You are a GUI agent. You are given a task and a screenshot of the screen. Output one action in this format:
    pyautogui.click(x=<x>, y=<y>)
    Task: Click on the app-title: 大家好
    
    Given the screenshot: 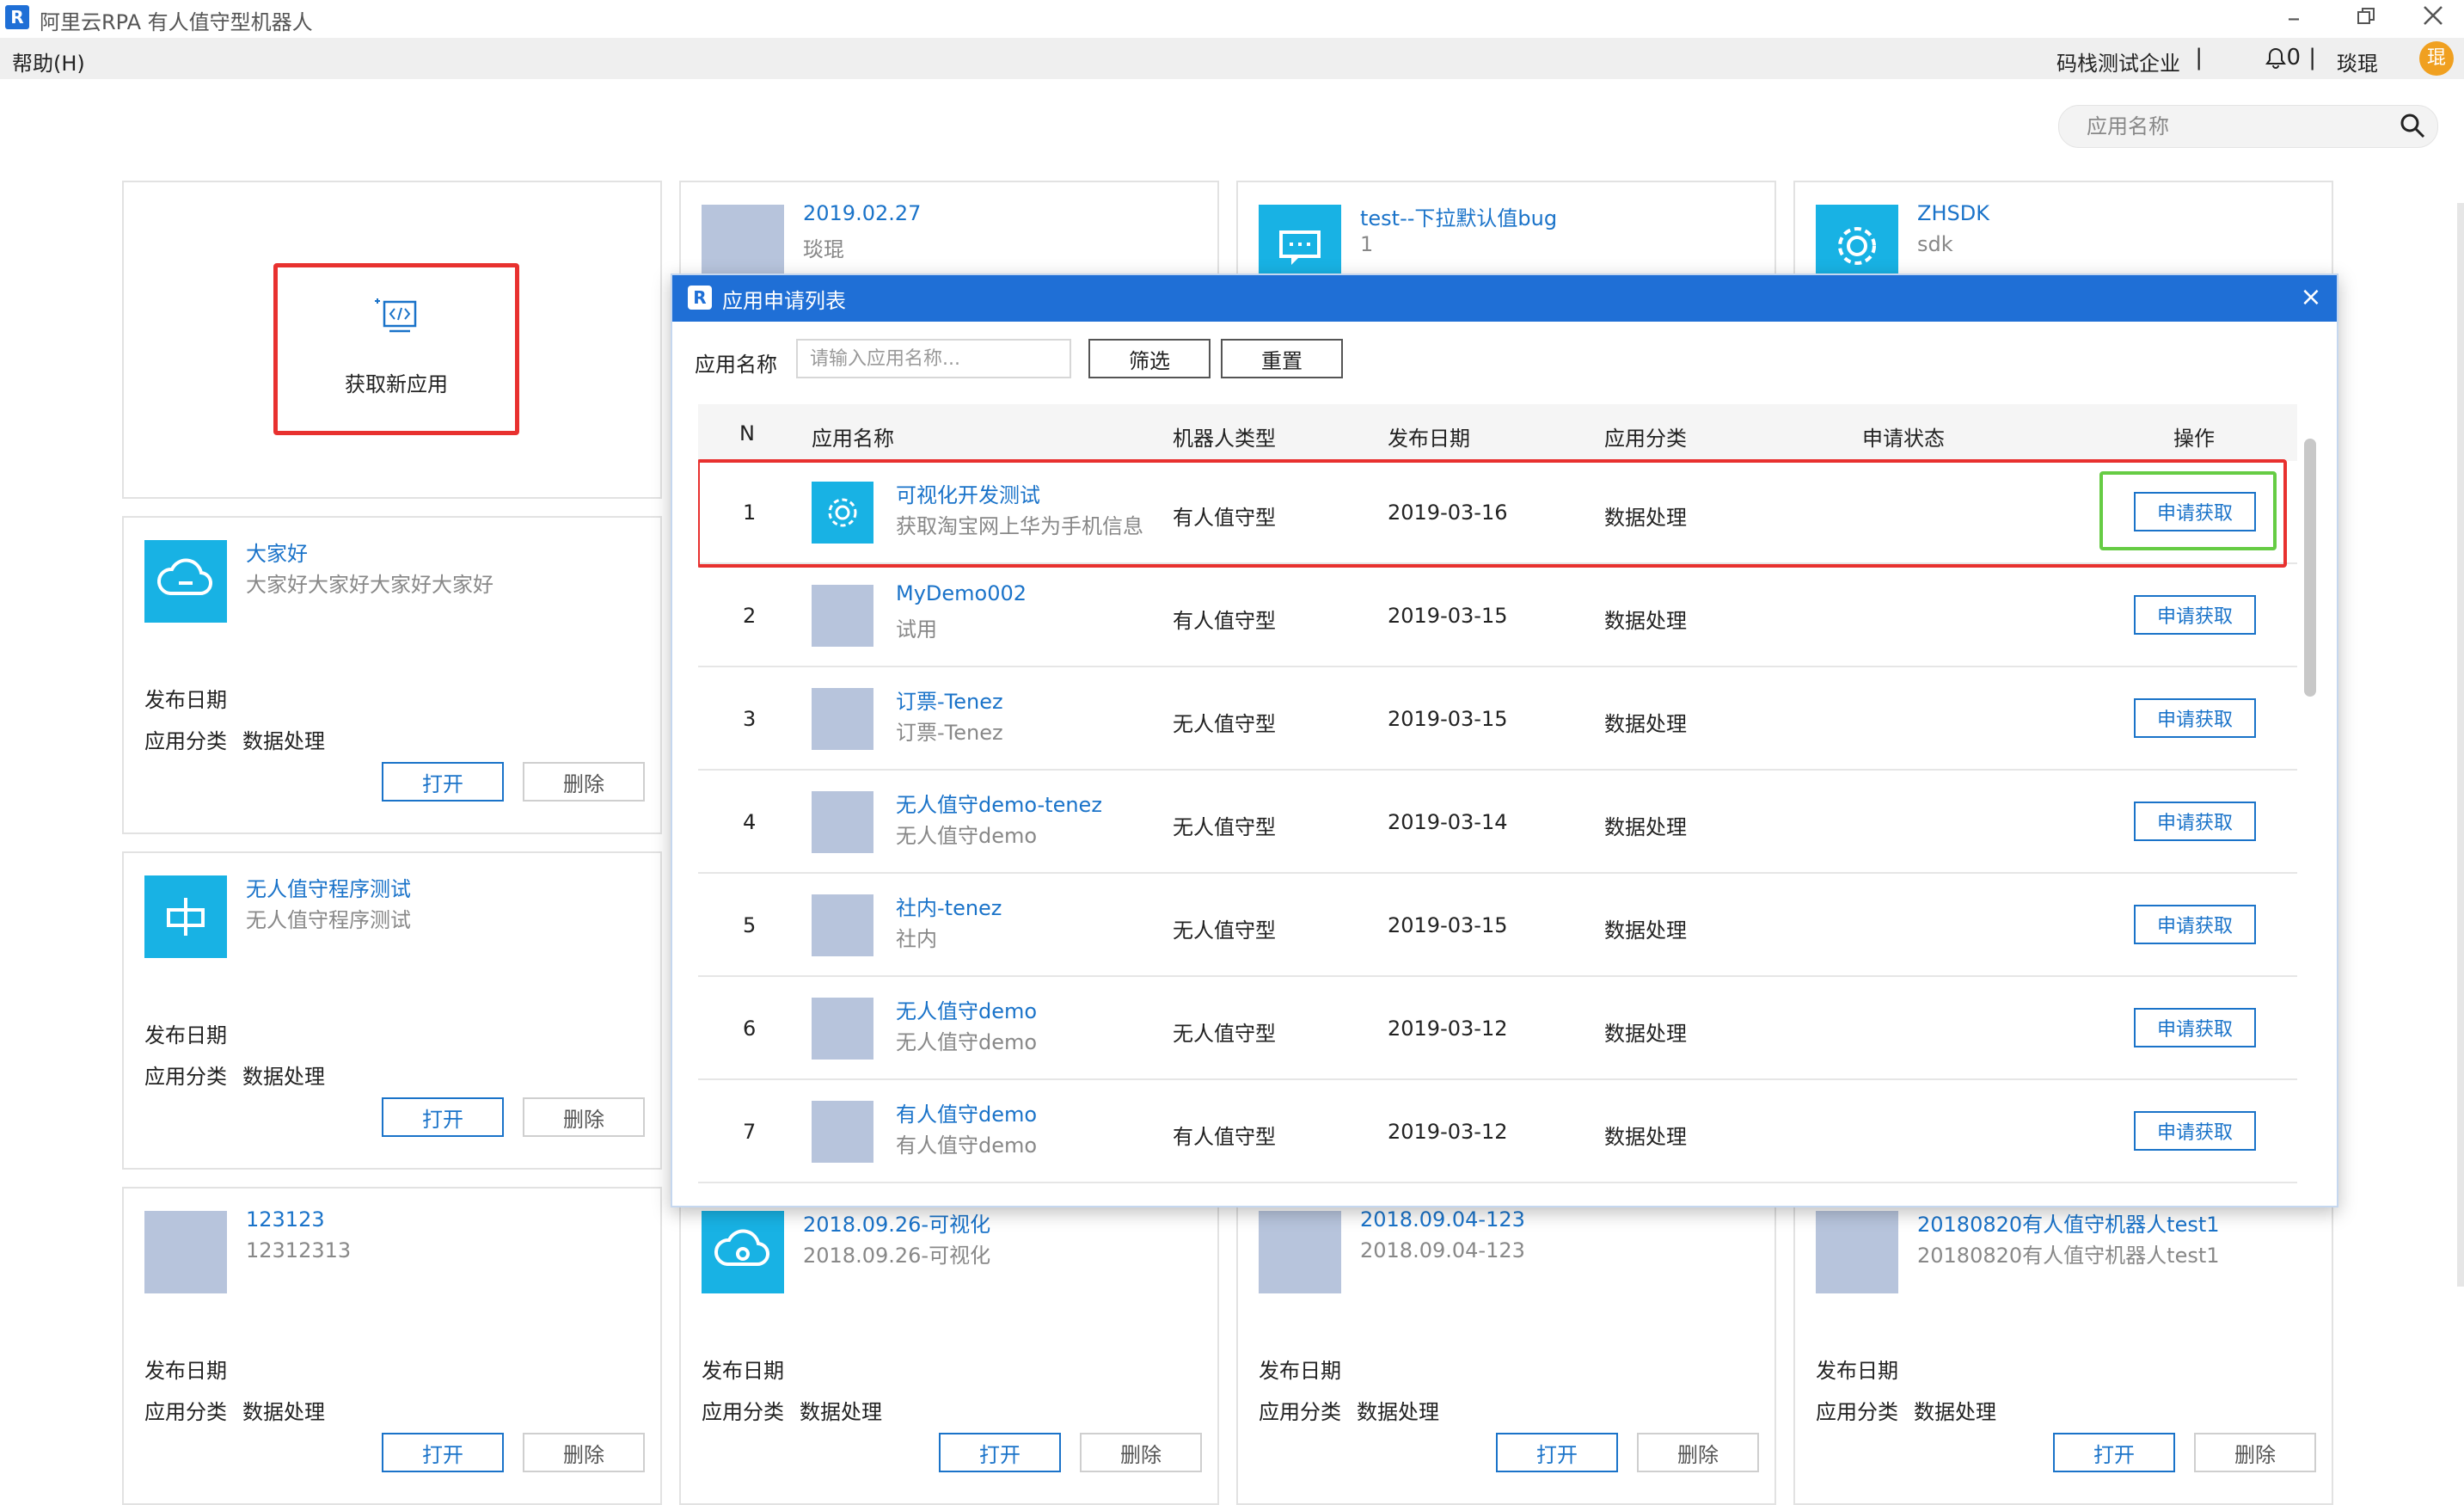 What is the action you would take?
    pyautogui.click(x=277, y=552)
    